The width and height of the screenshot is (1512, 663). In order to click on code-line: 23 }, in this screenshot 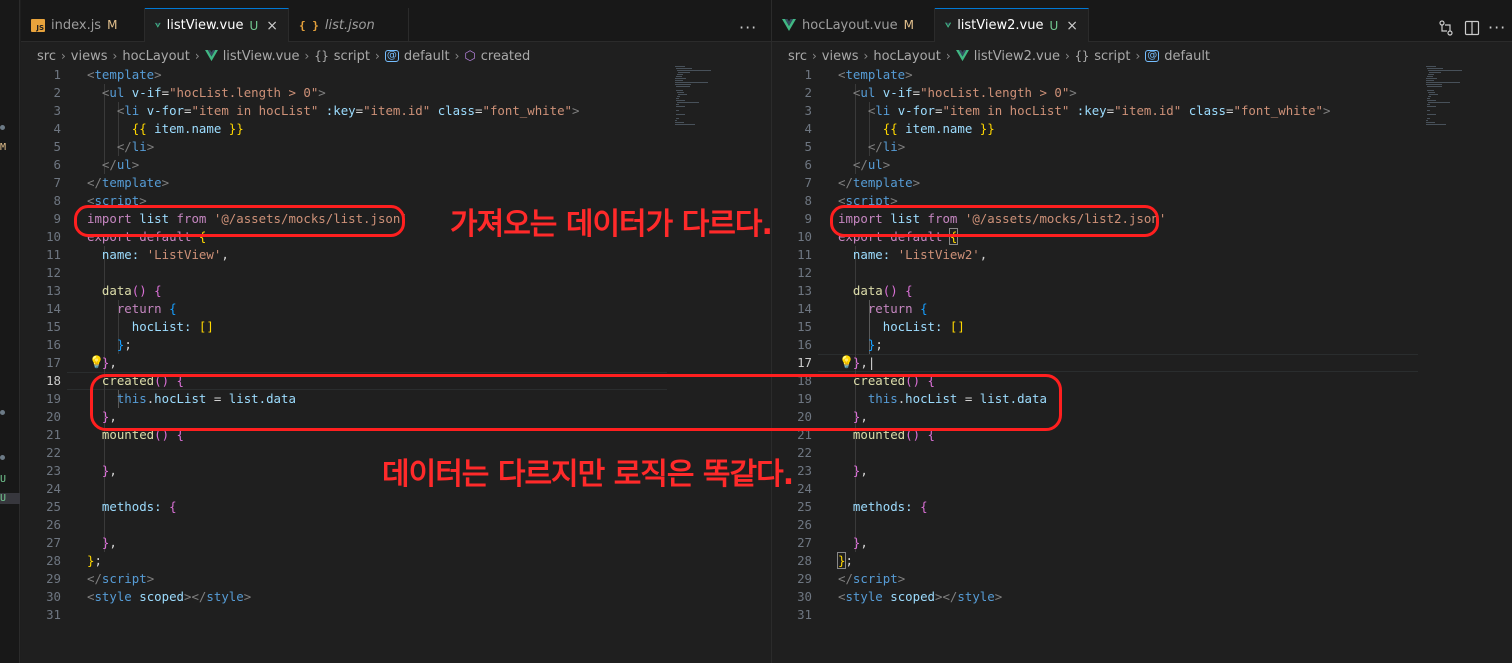, I will do `click(832, 470)`.